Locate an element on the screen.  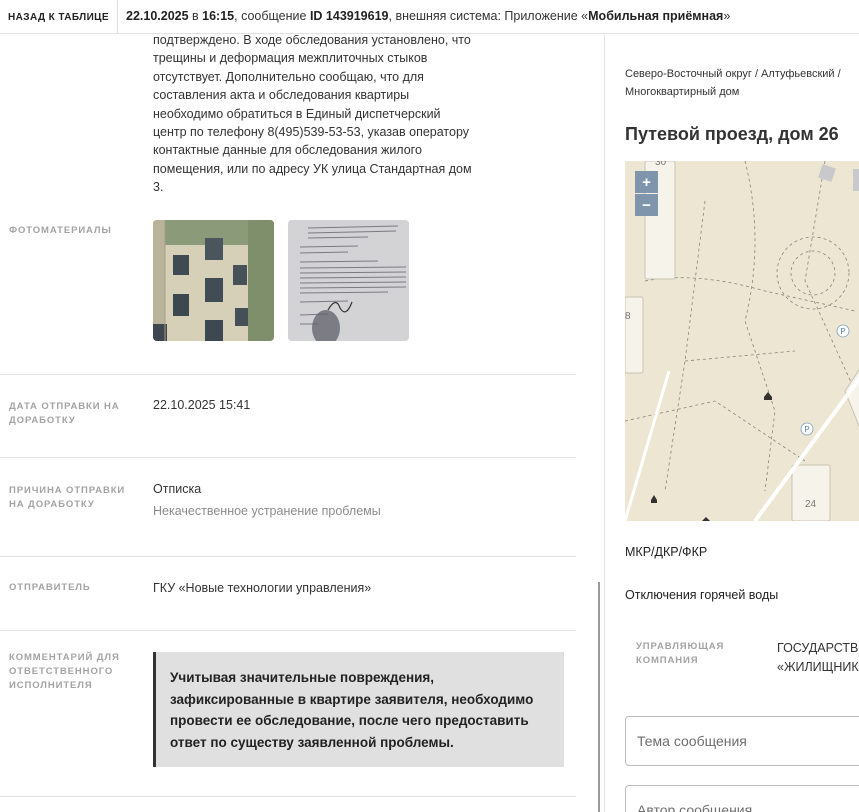
management-company-label: УПРАВЛЯЮЩАЯ КОМПАНИЯ is located at coordinates (680, 653).